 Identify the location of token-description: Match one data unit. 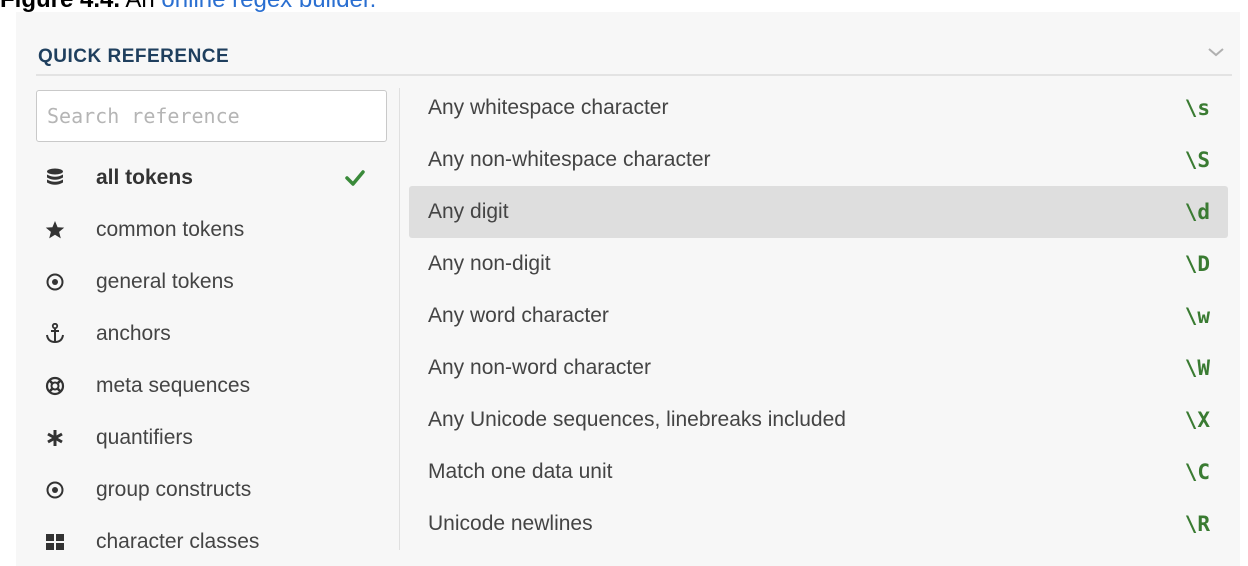
(520, 471).